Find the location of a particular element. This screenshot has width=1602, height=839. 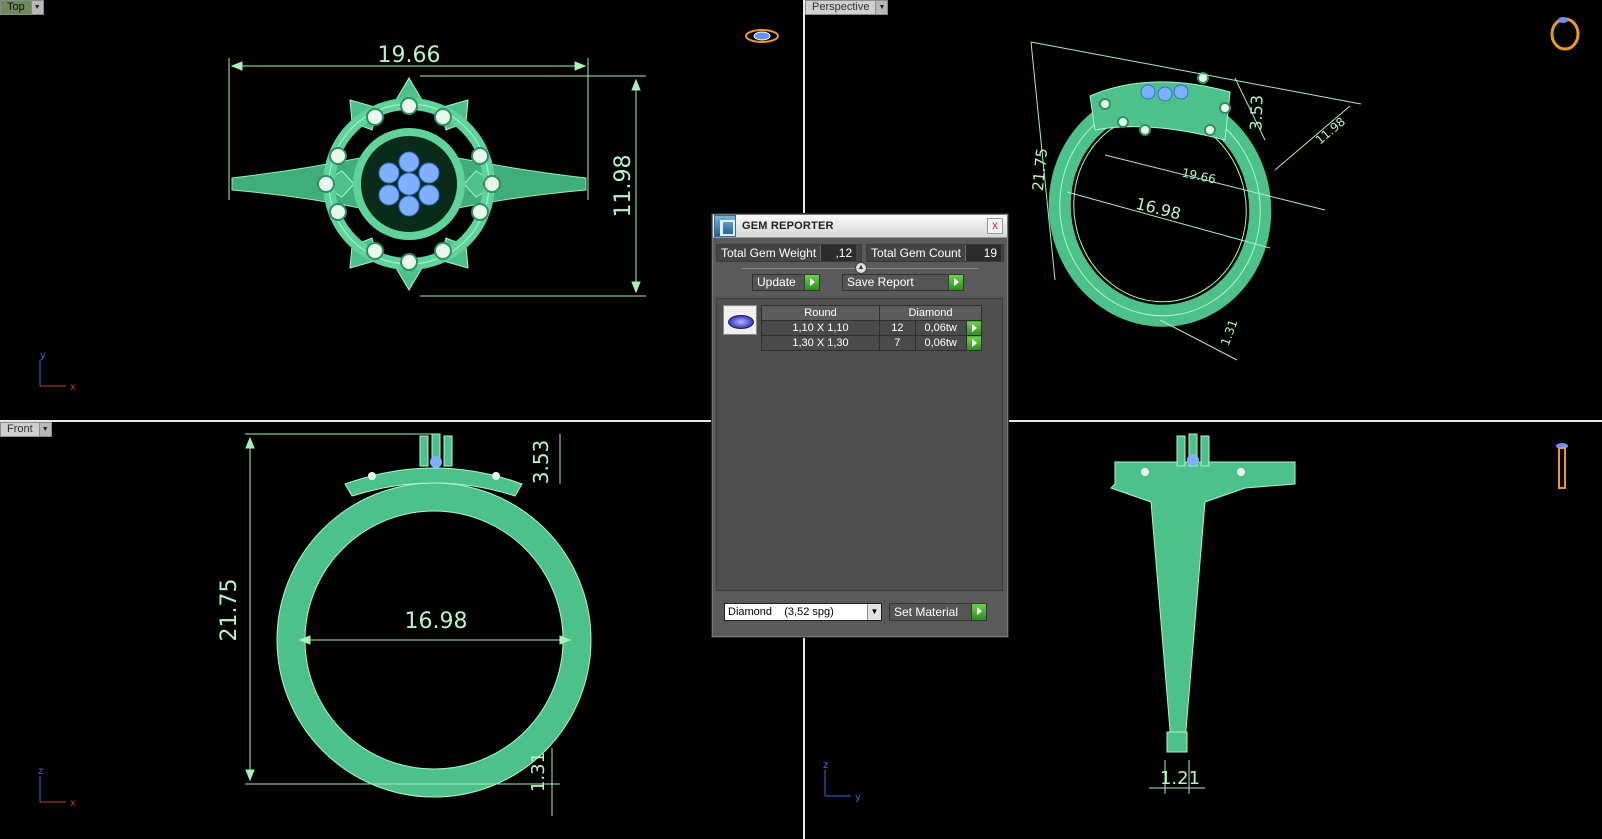

total-gem-count-label: Total Gem Count is located at coordinates (916, 253).